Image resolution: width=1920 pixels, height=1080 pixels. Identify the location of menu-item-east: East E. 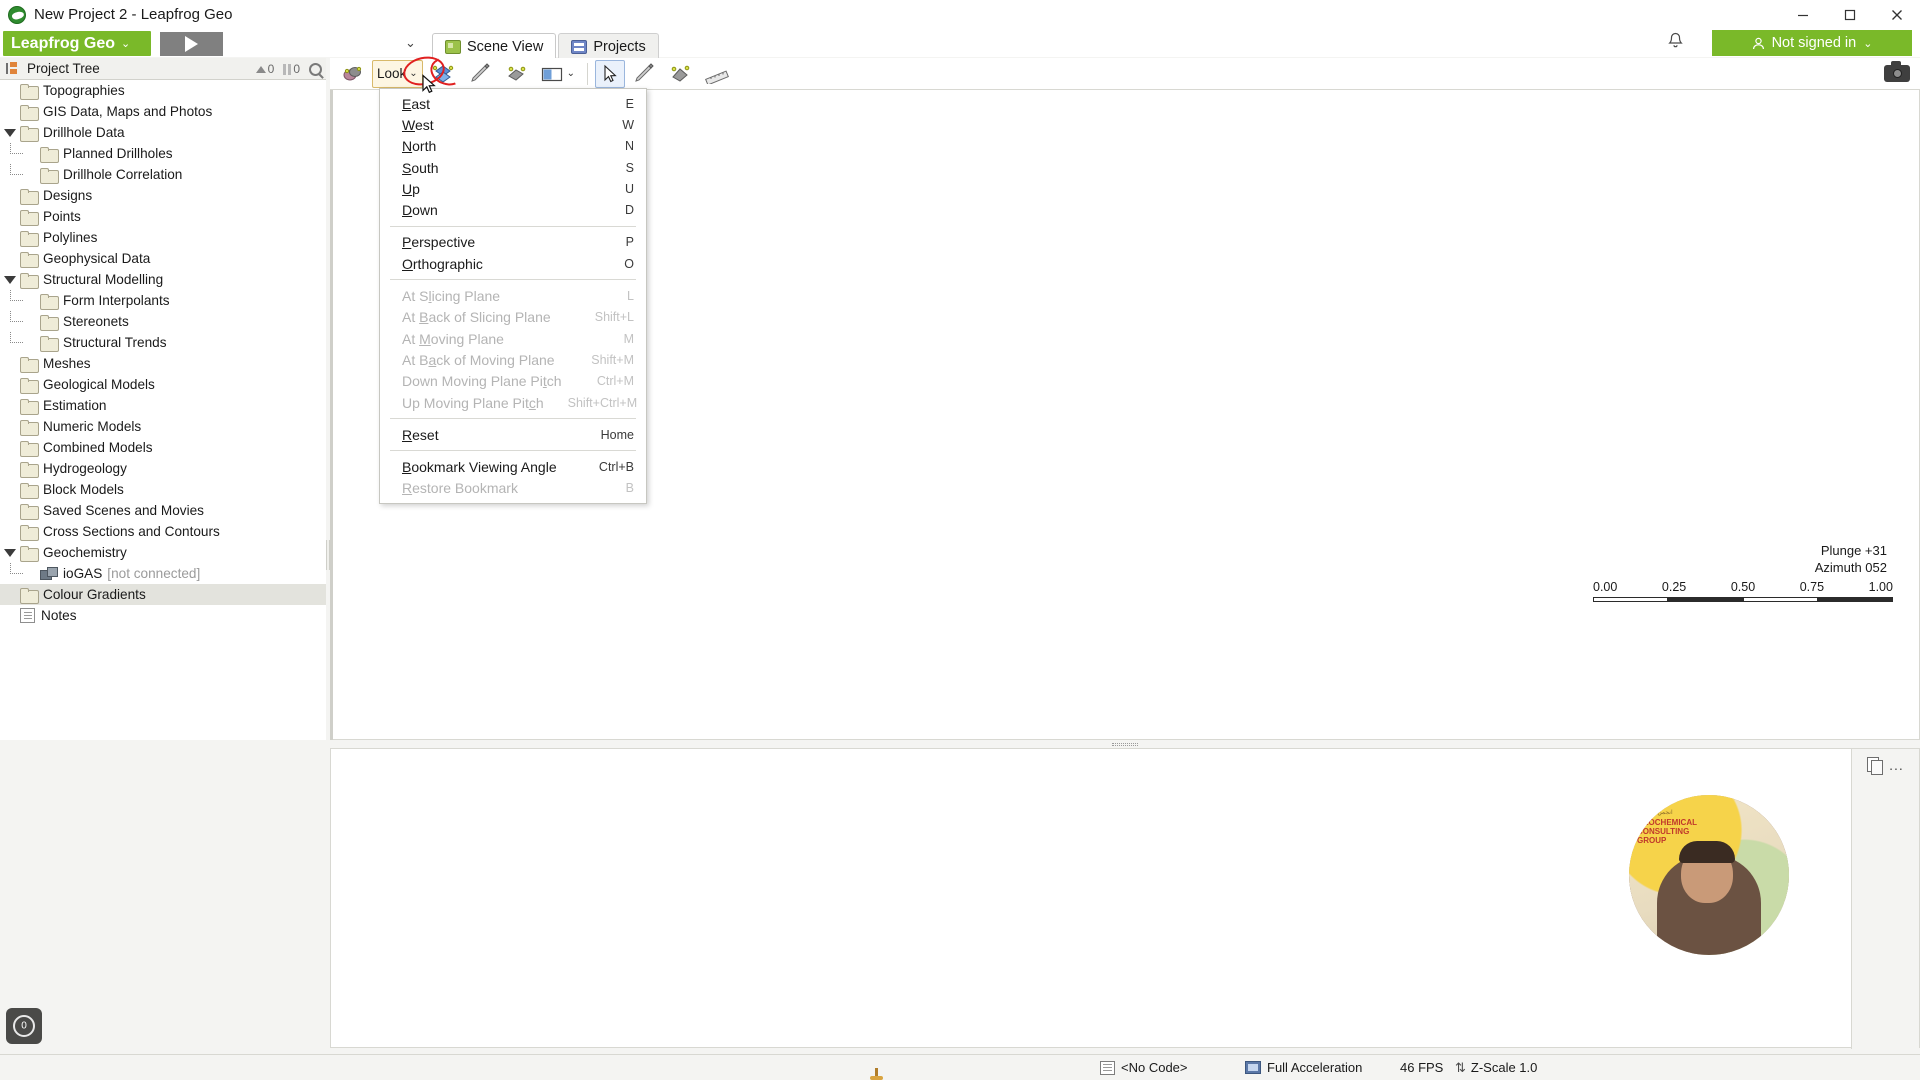
(513, 103).